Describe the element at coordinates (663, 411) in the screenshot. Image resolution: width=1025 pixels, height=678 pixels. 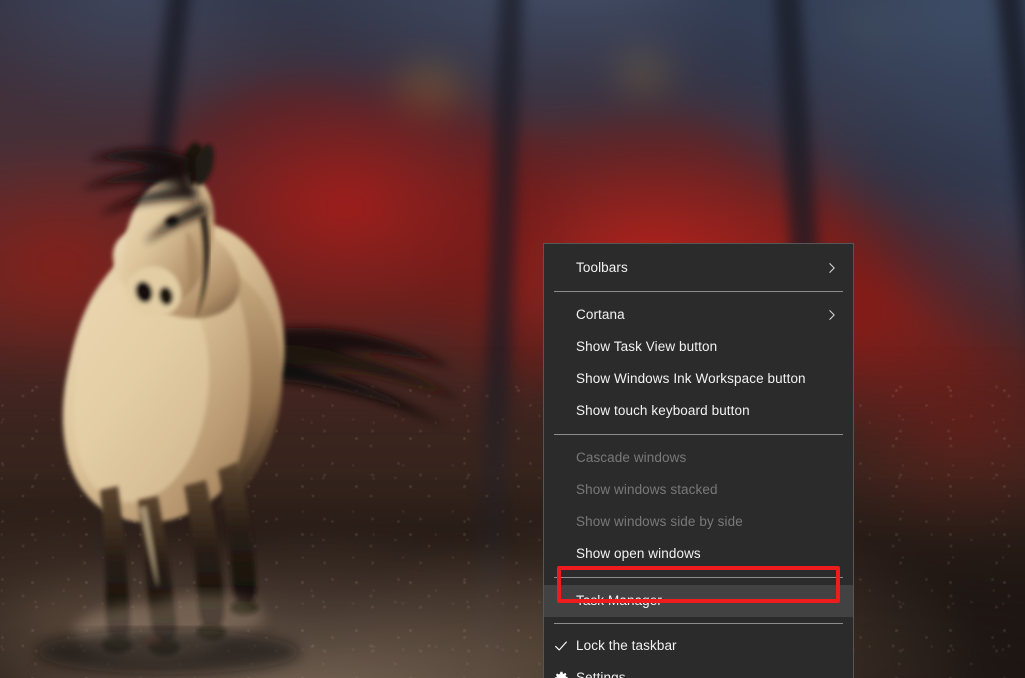
I see `menu-item-label: Show touch keyboard button` at that location.